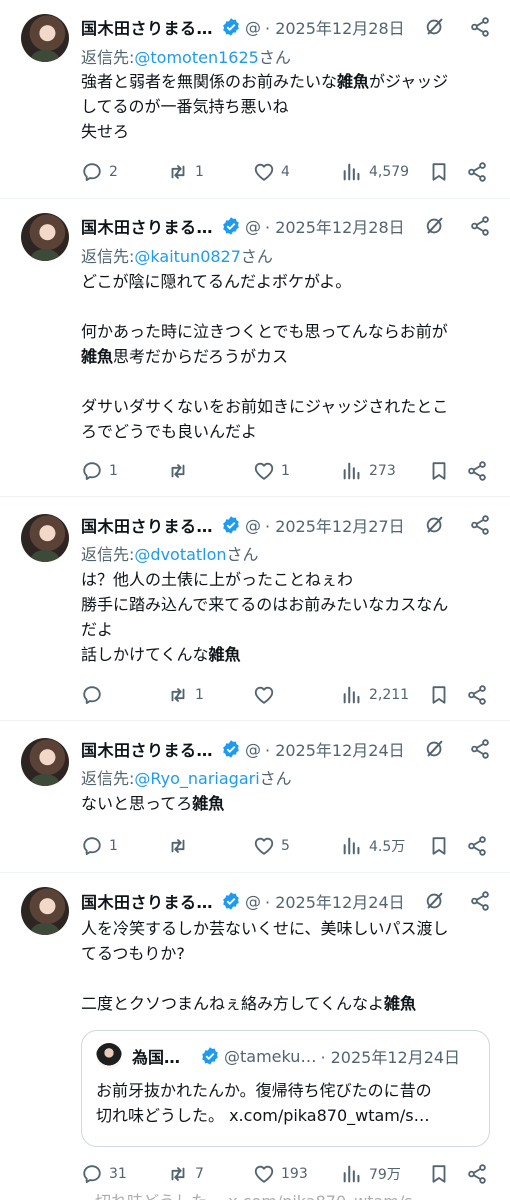 The height and width of the screenshot is (1200, 510). I want to click on reply-mention: @kaitun0827, so click(187, 256).